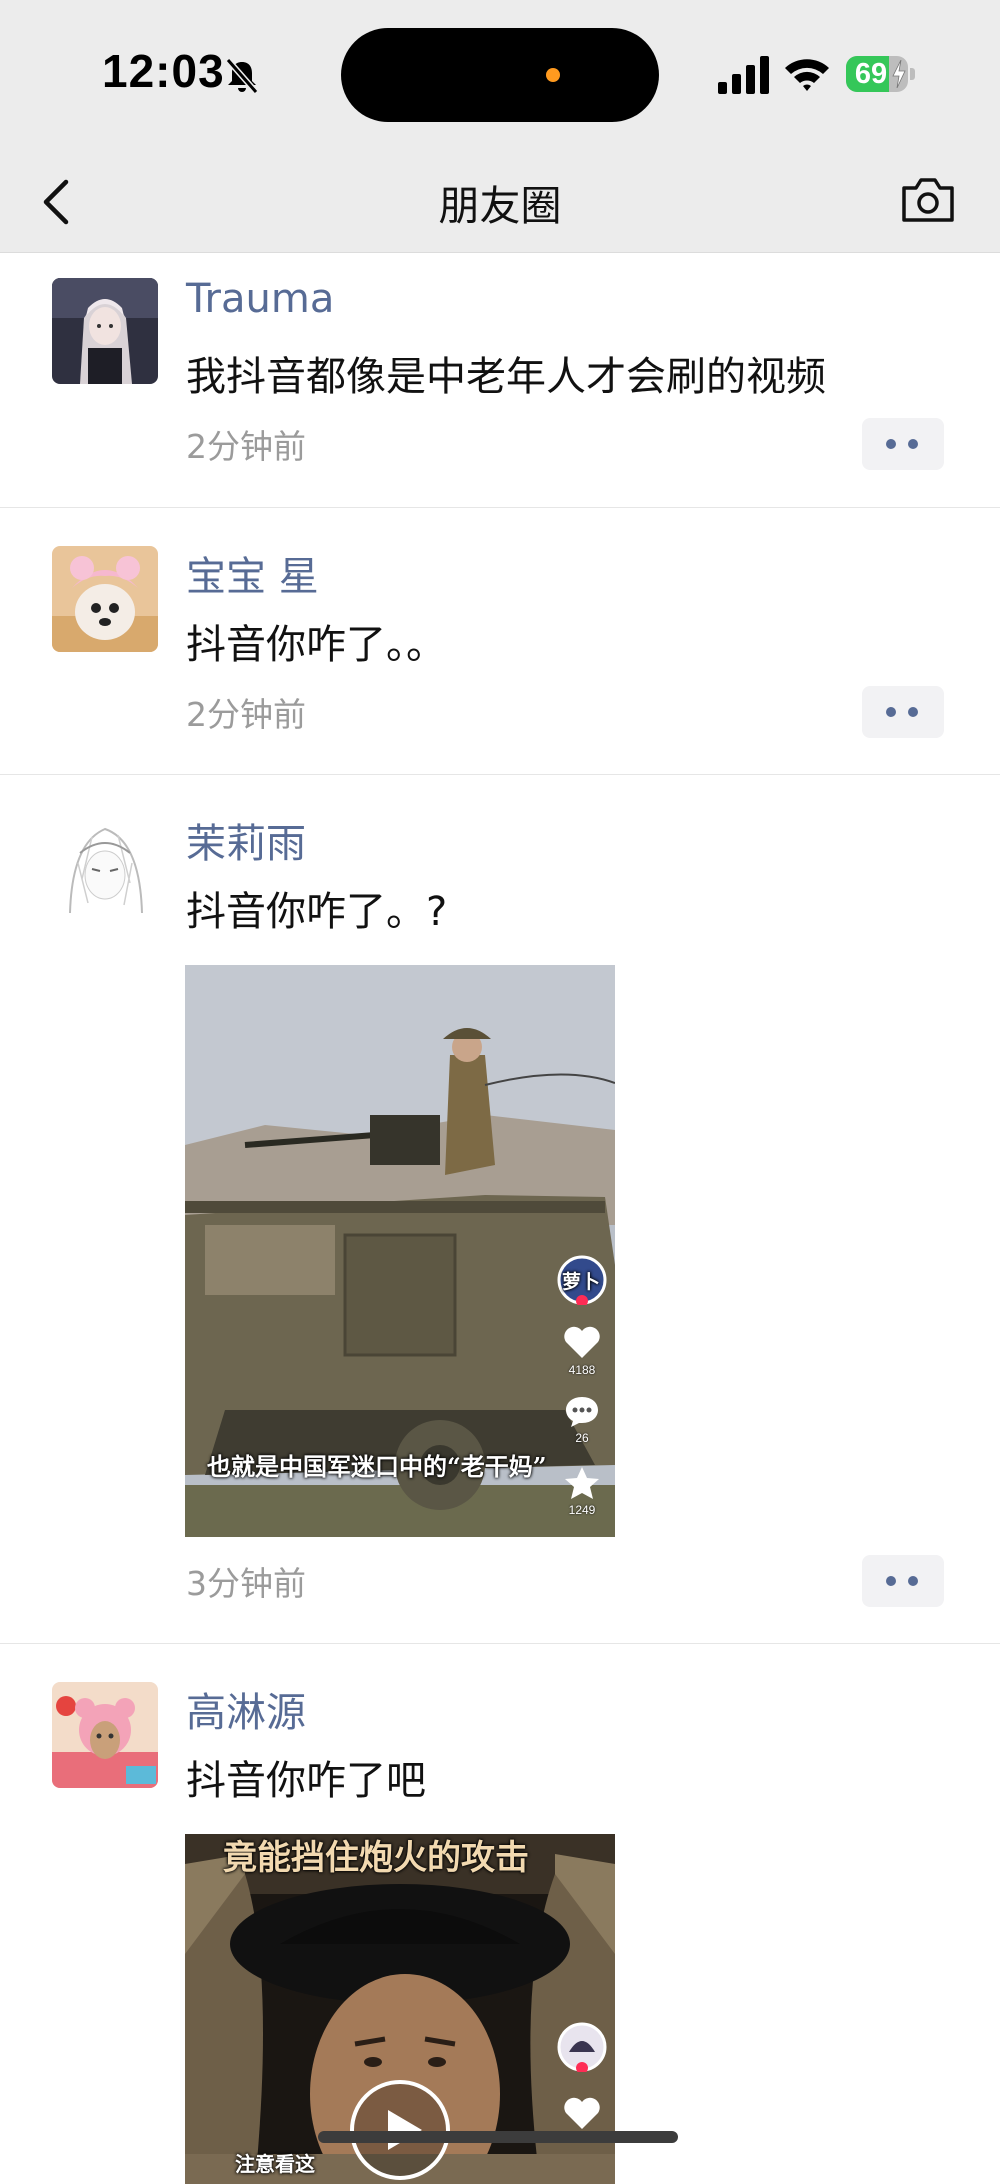 The height and width of the screenshot is (2184, 1000). I want to click on creator-badge-text: 萝卜, so click(581, 1282).